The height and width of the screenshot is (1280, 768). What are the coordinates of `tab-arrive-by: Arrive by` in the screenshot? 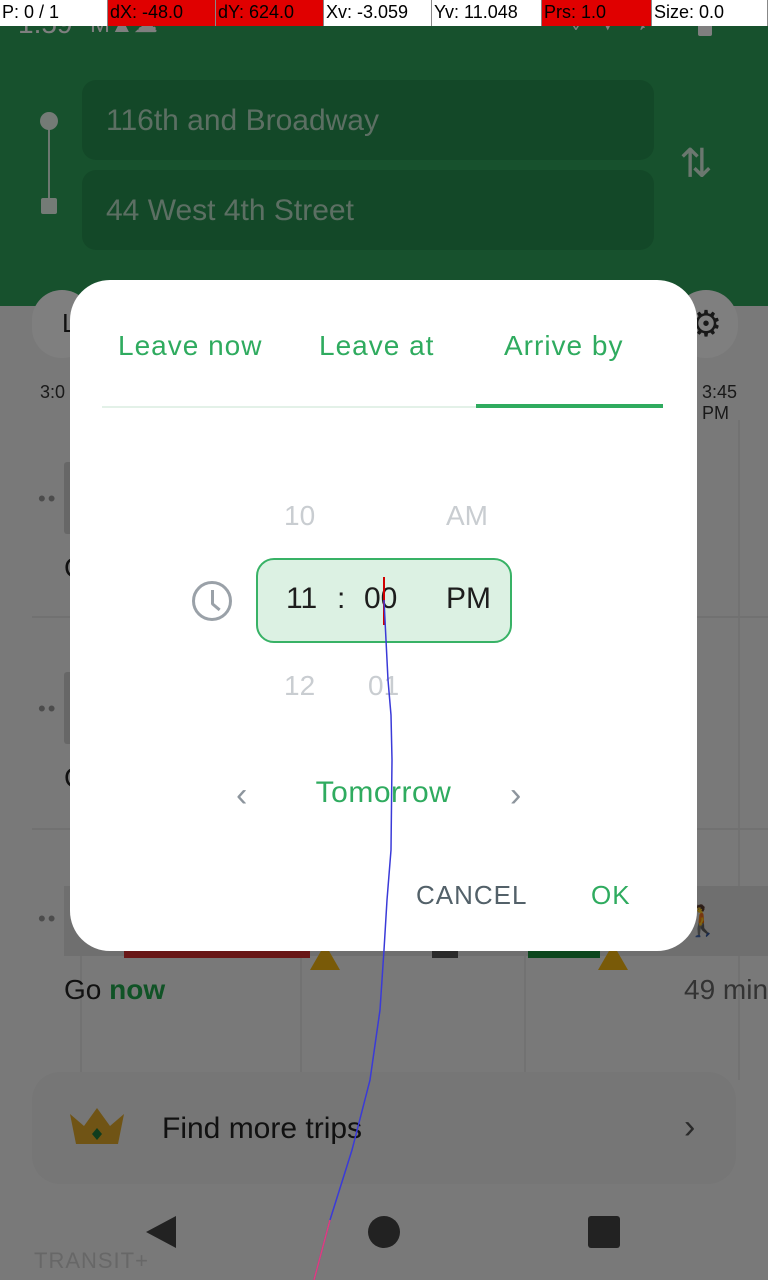 It's located at (563, 346).